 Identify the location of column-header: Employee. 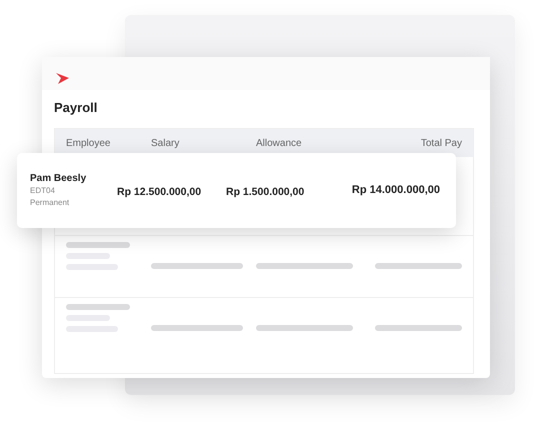
(89, 143).